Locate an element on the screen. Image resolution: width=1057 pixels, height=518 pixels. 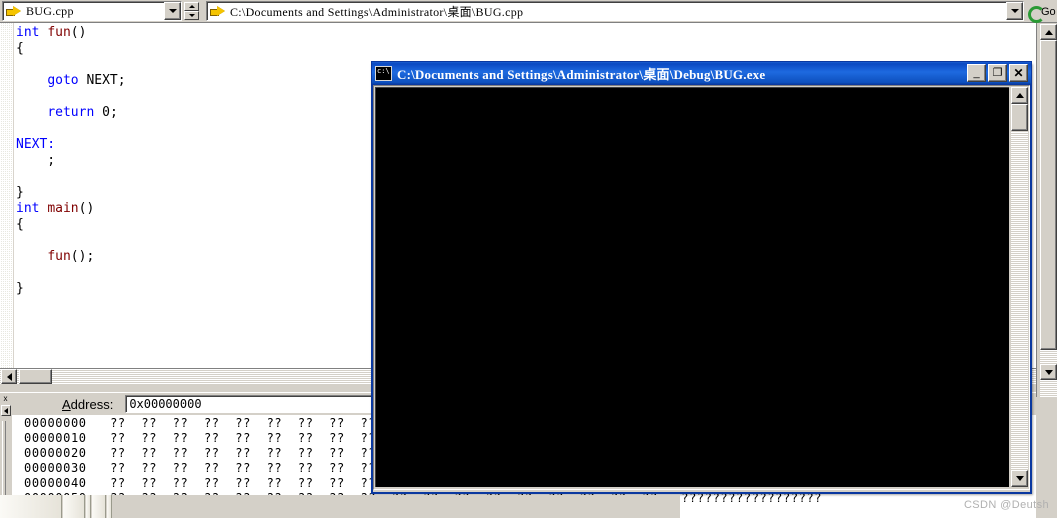
address-label-rest: ddress: is located at coordinates (92, 404).